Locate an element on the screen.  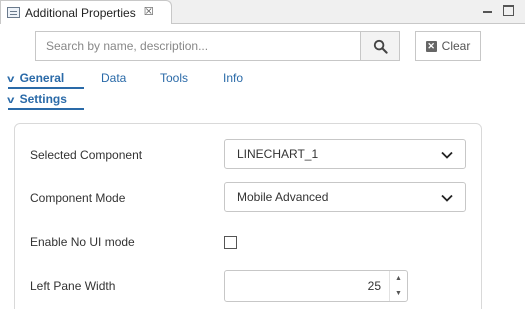
section-settings-header: v Settings is located at coordinates (37, 100).